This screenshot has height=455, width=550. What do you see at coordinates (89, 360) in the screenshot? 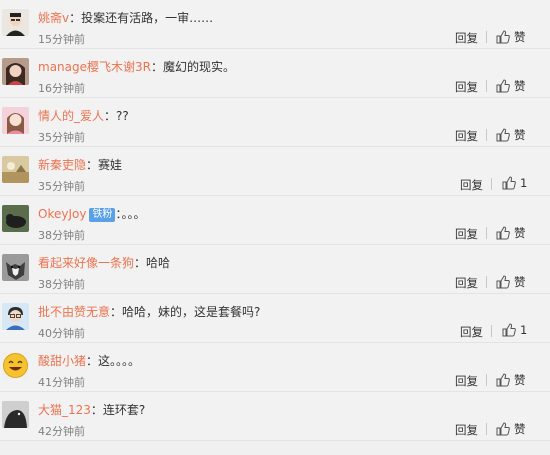
I see `comment-line: 酸甜小猪：这。。。。` at bounding box center [89, 360].